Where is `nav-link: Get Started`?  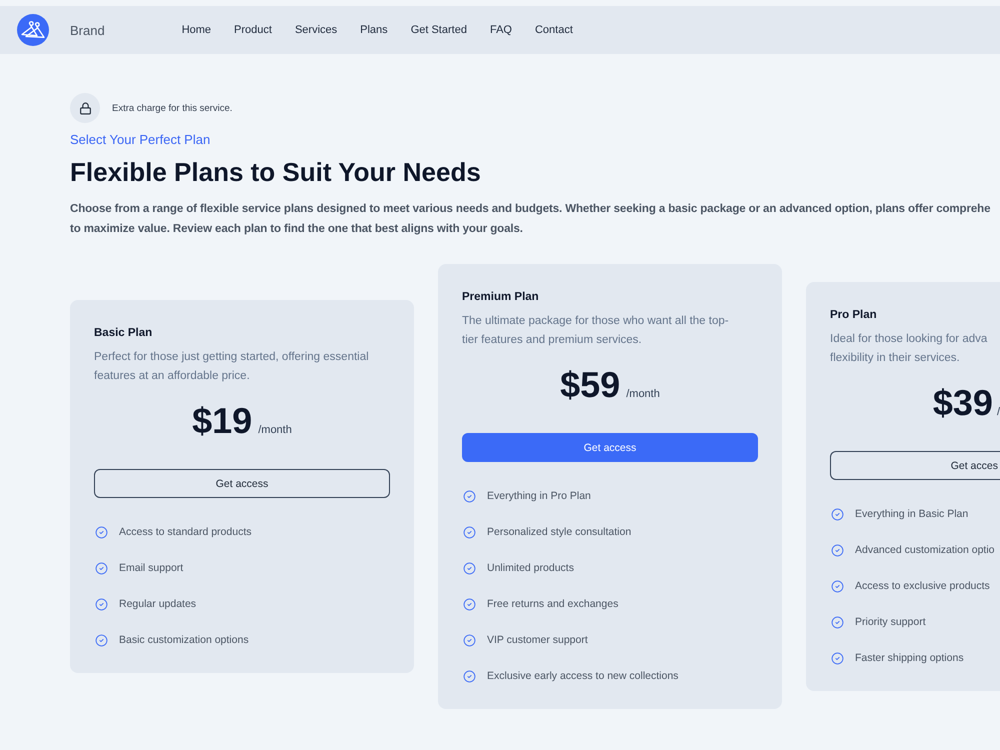 nav-link: Get Started is located at coordinates (438, 30).